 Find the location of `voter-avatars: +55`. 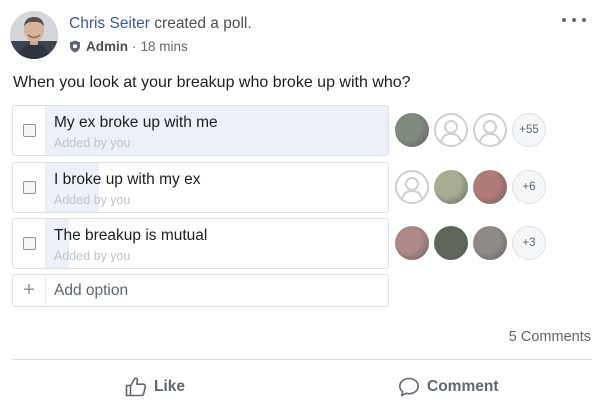

voter-avatars: +55 is located at coordinates (470, 130).